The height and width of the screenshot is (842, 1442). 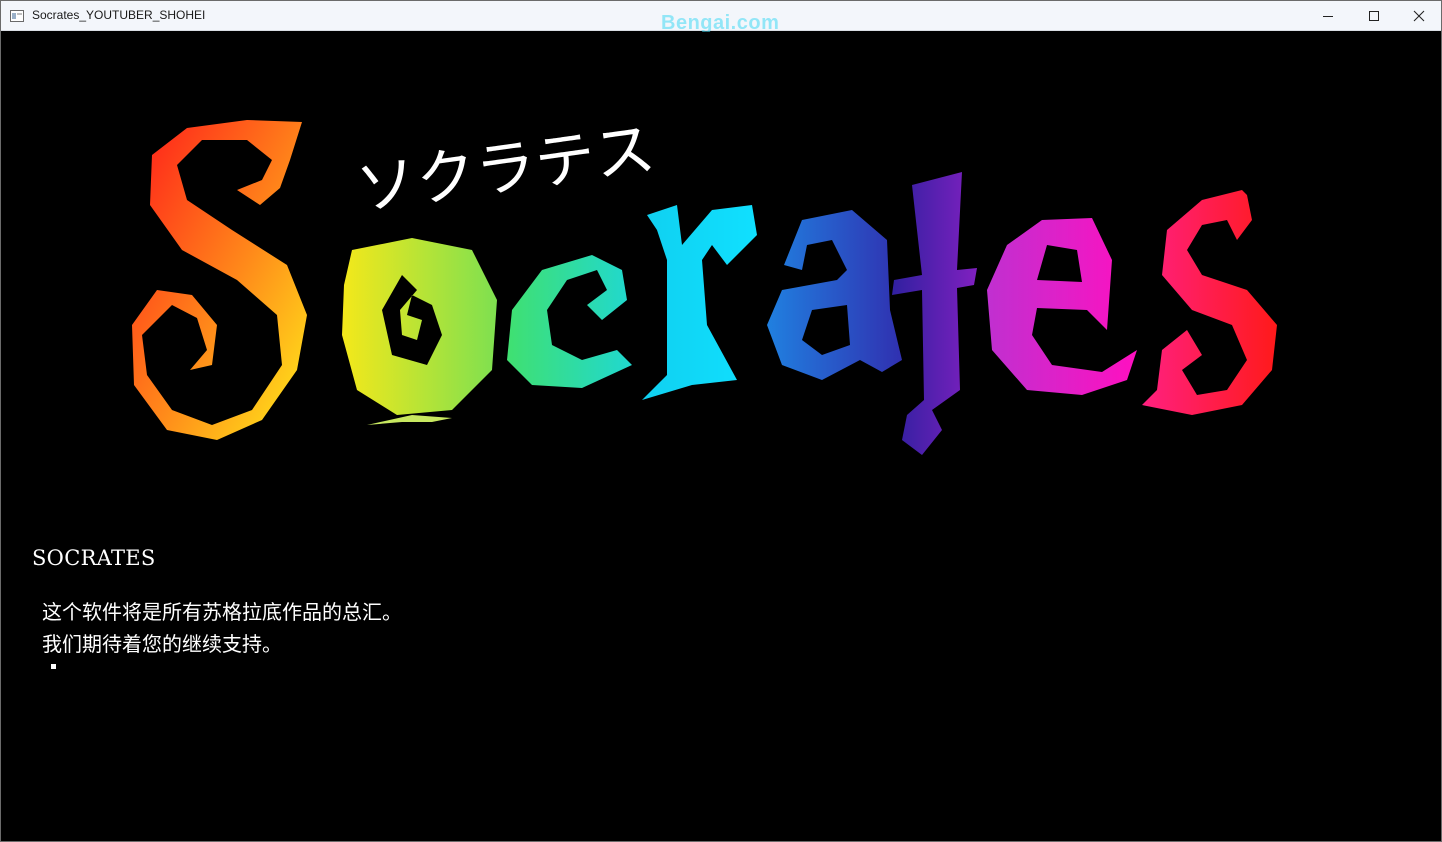 What do you see at coordinates (419, 326) in the screenshot?
I see `logo-letter-o` at bounding box center [419, 326].